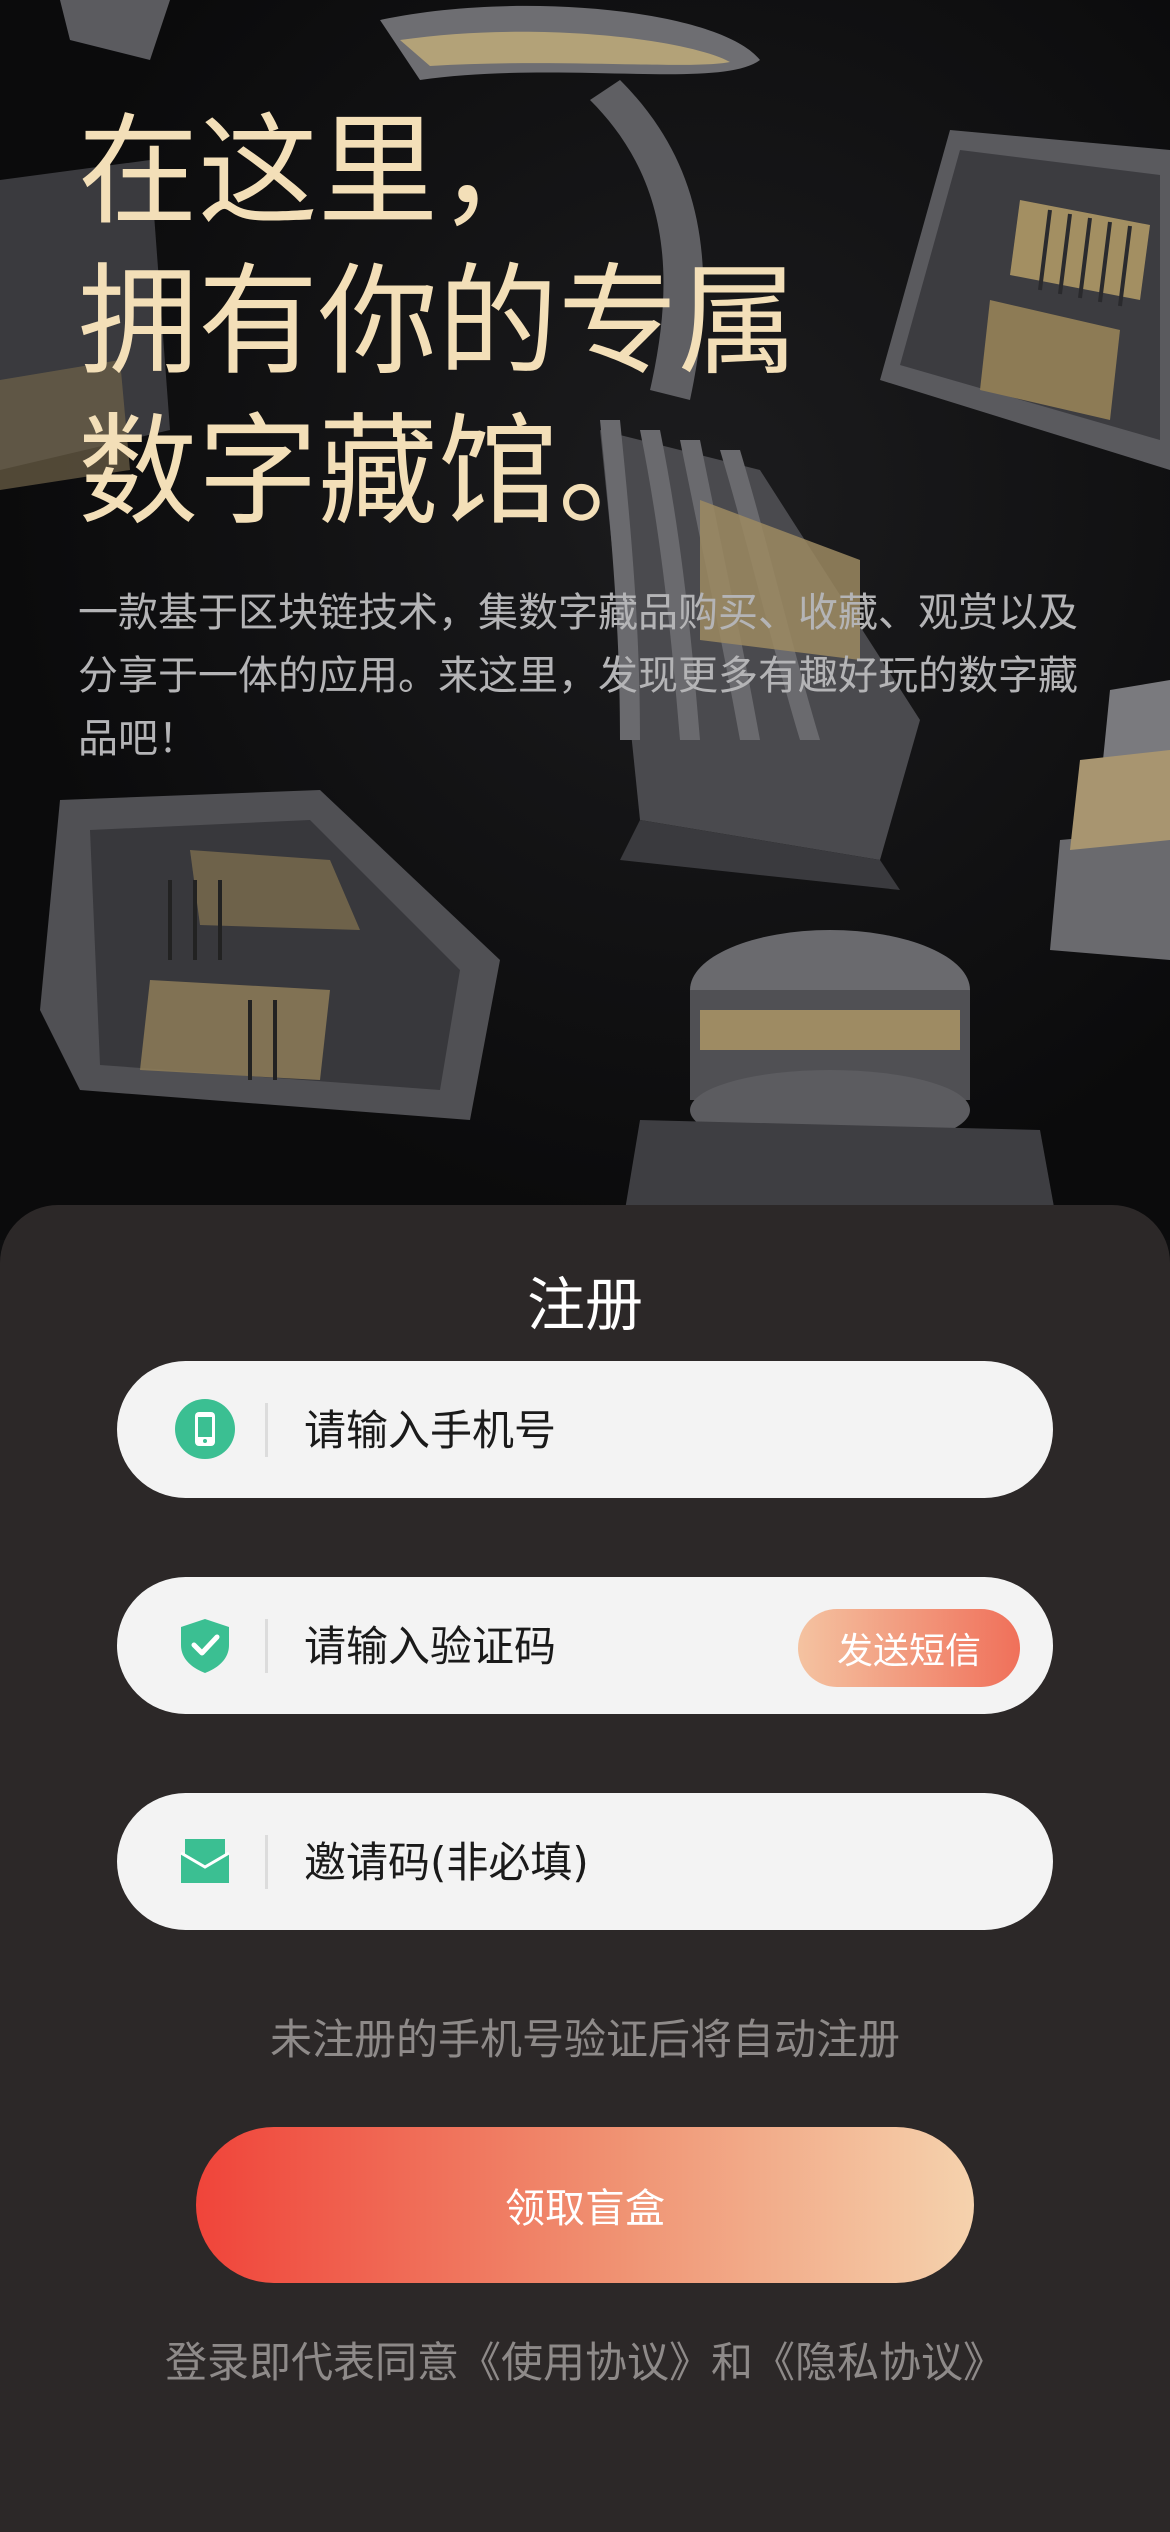 This screenshot has height=2532, width=1170. What do you see at coordinates (205, 1429) in the screenshot?
I see `phone-icon` at bounding box center [205, 1429].